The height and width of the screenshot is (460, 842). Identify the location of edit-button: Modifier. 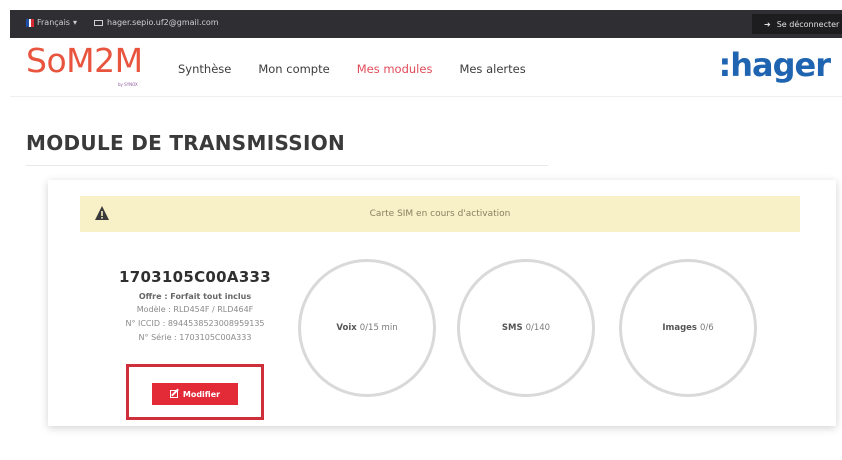
(195, 394).